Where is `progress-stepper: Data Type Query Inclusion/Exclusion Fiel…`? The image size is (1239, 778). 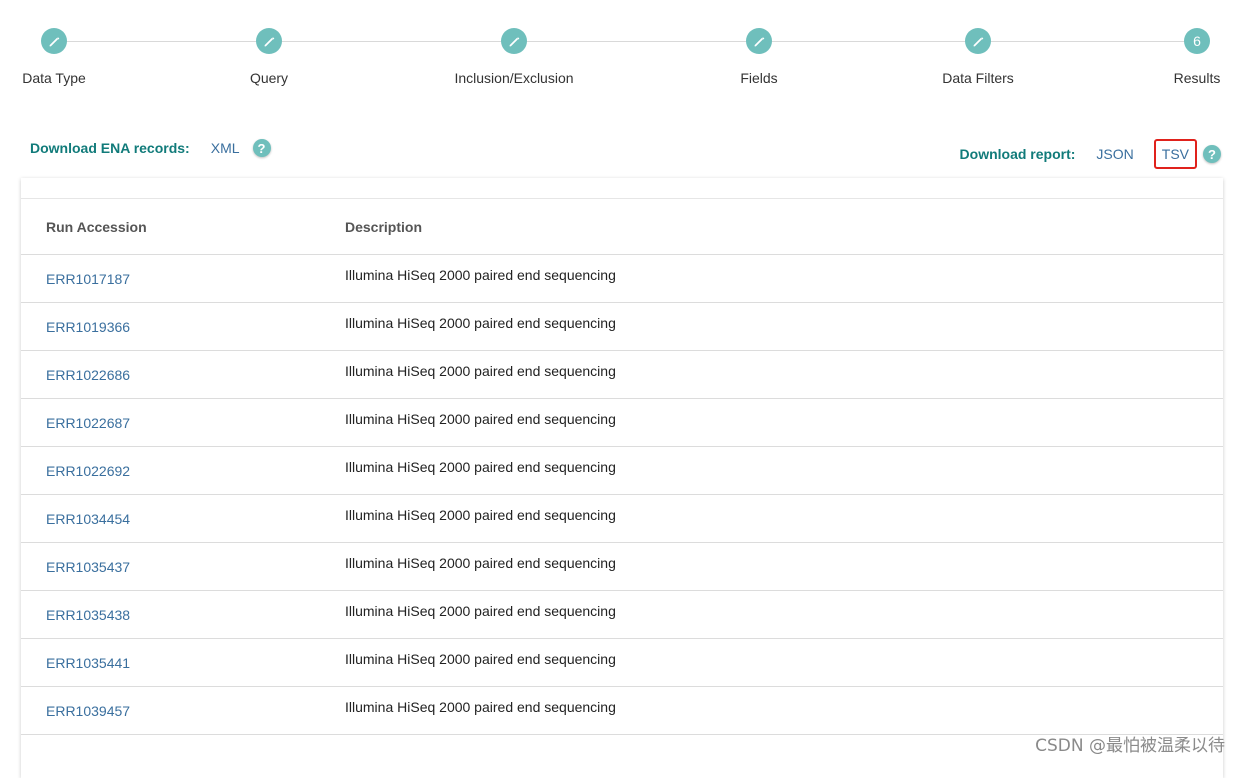 progress-stepper: Data Type Query Inclusion/Exclusion Fiel… is located at coordinates (619, 50).